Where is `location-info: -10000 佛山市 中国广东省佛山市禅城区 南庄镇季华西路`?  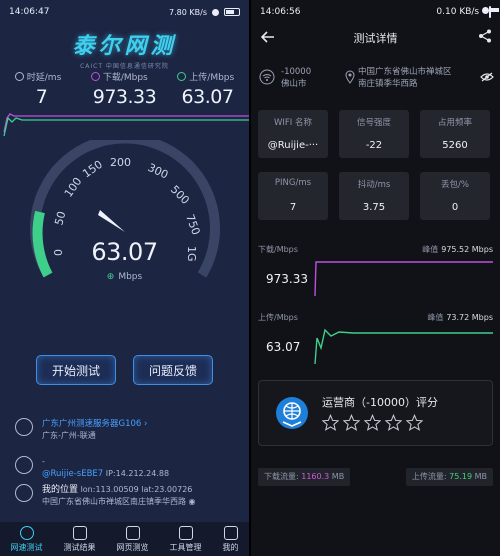
location-info: -10000 佛山市 中国广东省佛山市禅城区 南庄镇季华西路 is located at coordinates (376, 81).